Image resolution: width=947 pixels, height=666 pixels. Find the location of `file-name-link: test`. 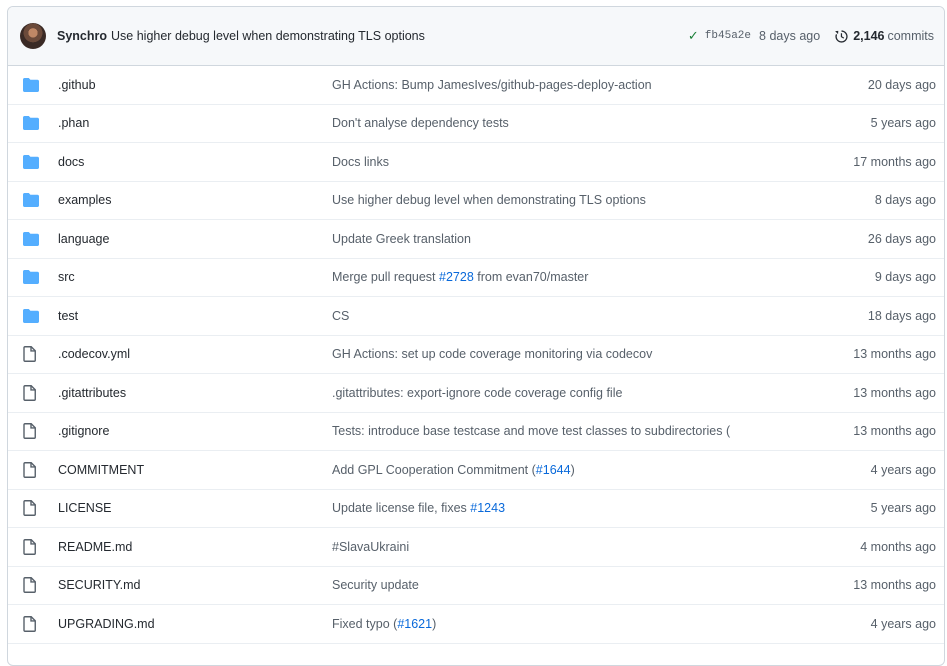

file-name-link: test is located at coordinates (195, 316).